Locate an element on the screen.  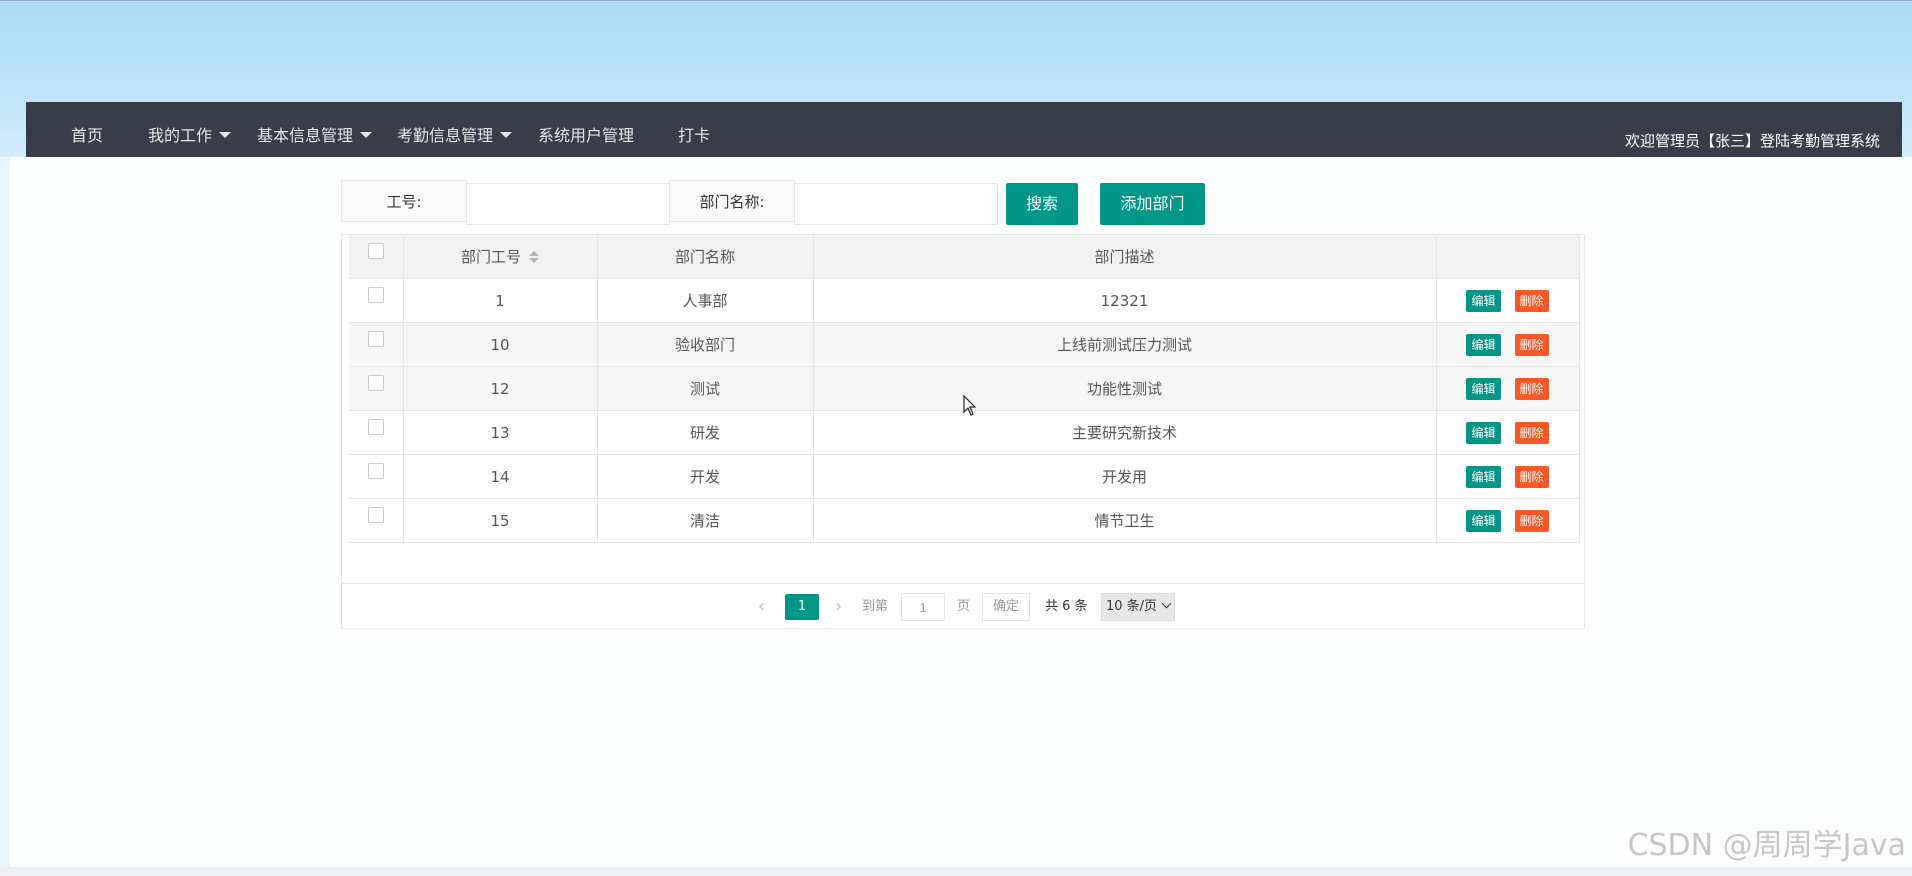
dept-name-cell: 测试 is located at coordinates (705, 388).